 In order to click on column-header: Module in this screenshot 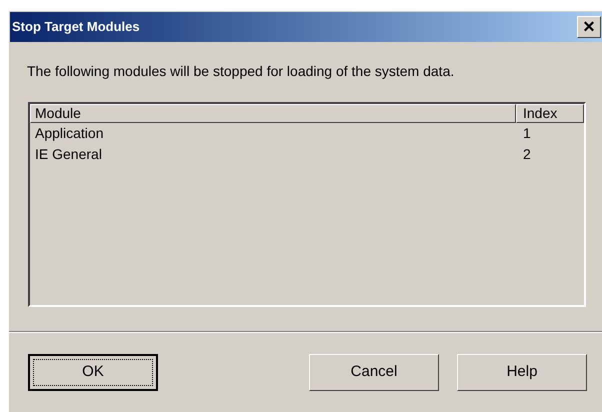, I will do `click(273, 113)`.